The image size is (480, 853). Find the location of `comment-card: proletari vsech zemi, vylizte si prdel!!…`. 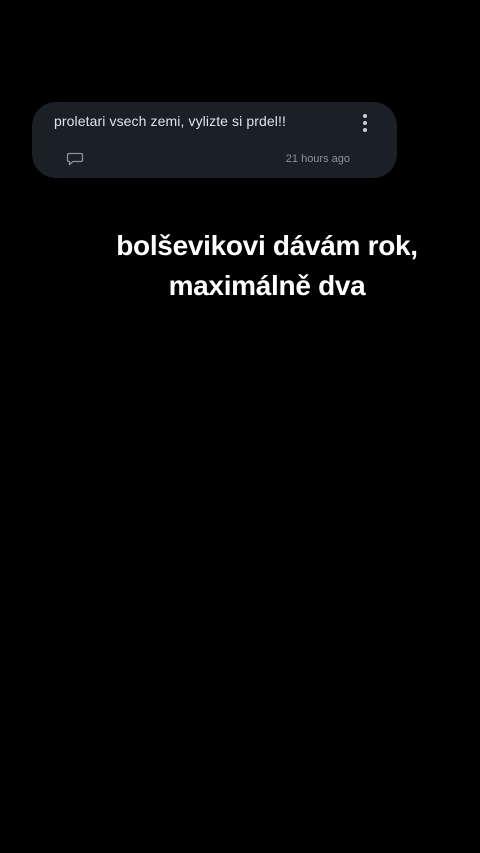

comment-card: proletari vsech zemi, vylizte si prdel!!… is located at coordinates (214, 140).